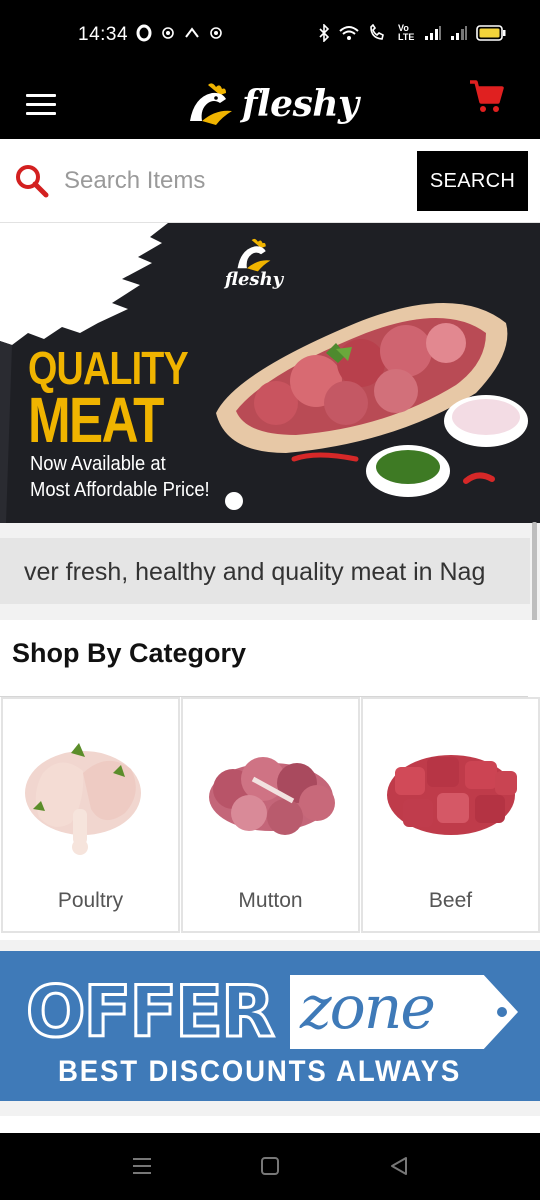  What do you see at coordinates (472, 181) in the screenshot?
I see `search-button: SEARCH` at bounding box center [472, 181].